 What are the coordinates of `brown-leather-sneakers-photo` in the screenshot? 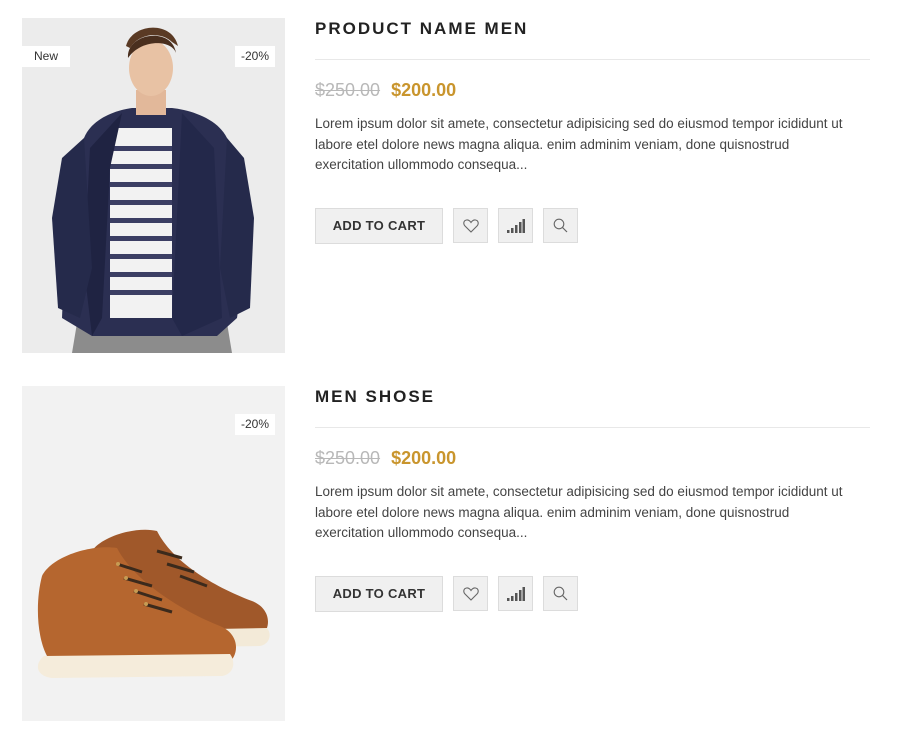 It's located at (153, 553).